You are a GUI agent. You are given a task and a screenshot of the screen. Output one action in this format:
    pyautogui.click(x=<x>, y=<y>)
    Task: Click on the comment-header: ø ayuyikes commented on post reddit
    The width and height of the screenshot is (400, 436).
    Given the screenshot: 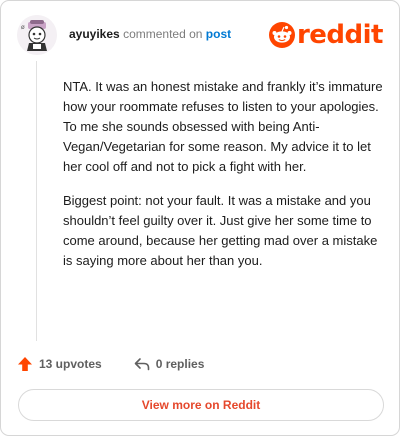 What is the action you would take?
    pyautogui.click(x=200, y=35)
    